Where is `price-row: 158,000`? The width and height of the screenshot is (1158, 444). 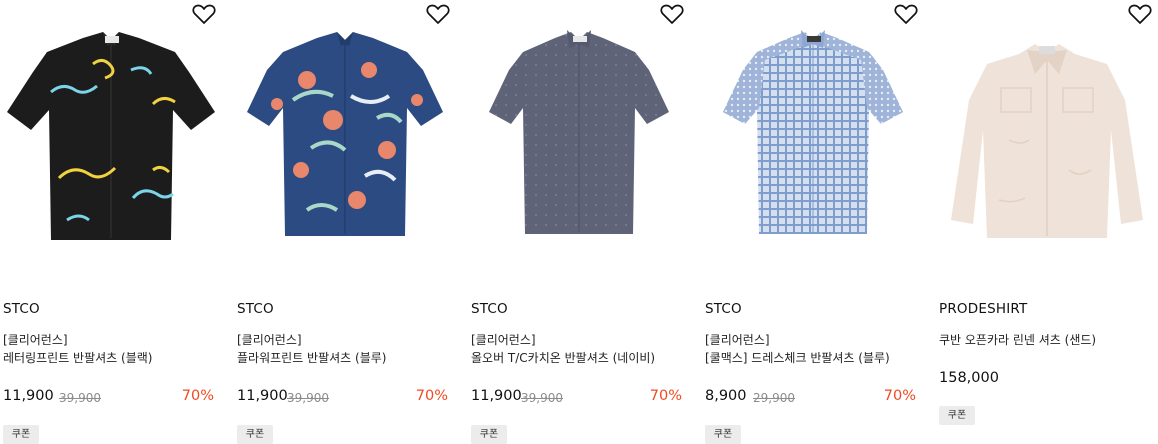
price-row: 158,000 is located at coordinates (1044, 381).